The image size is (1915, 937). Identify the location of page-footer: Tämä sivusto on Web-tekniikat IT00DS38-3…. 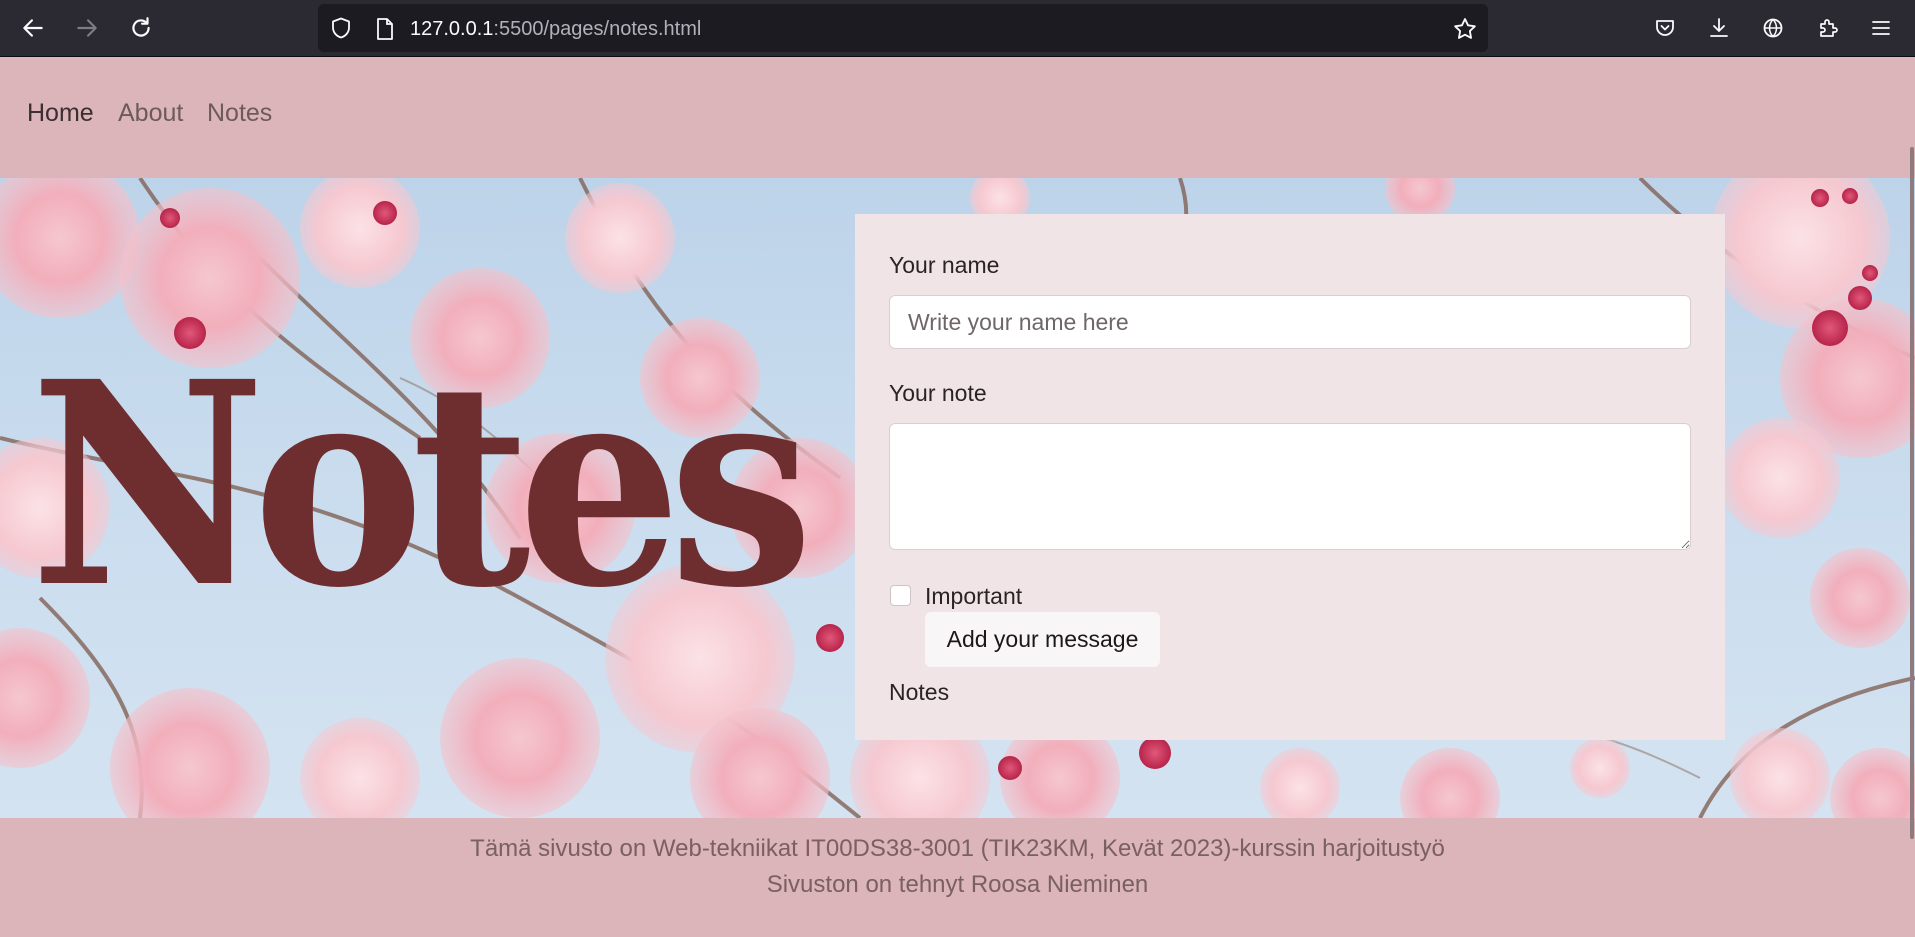
(957, 877).